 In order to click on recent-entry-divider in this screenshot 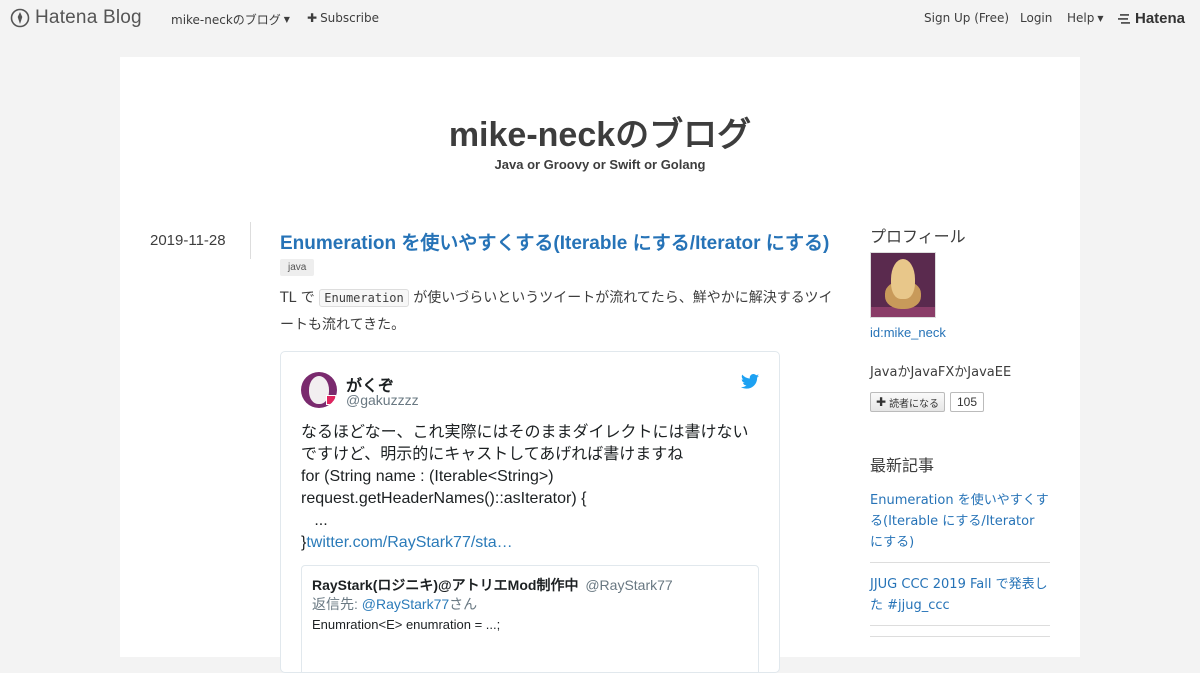, I will do `click(960, 635)`.